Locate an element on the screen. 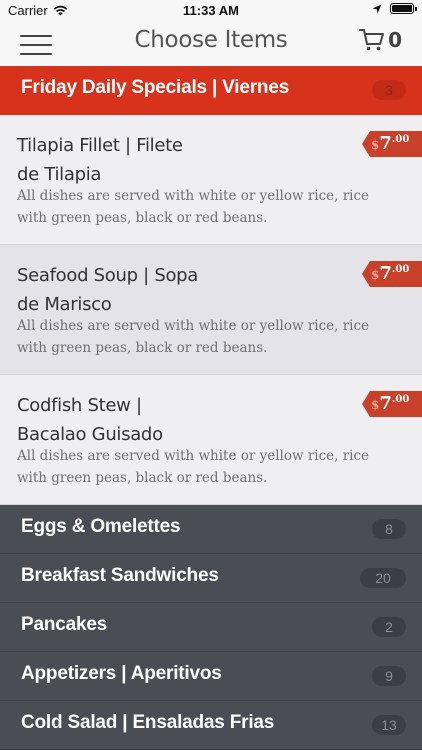 Image resolution: width=422 pixels, height=750 pixels. nav-bar: Choose Items 0 is located at coordinates (211, 44).